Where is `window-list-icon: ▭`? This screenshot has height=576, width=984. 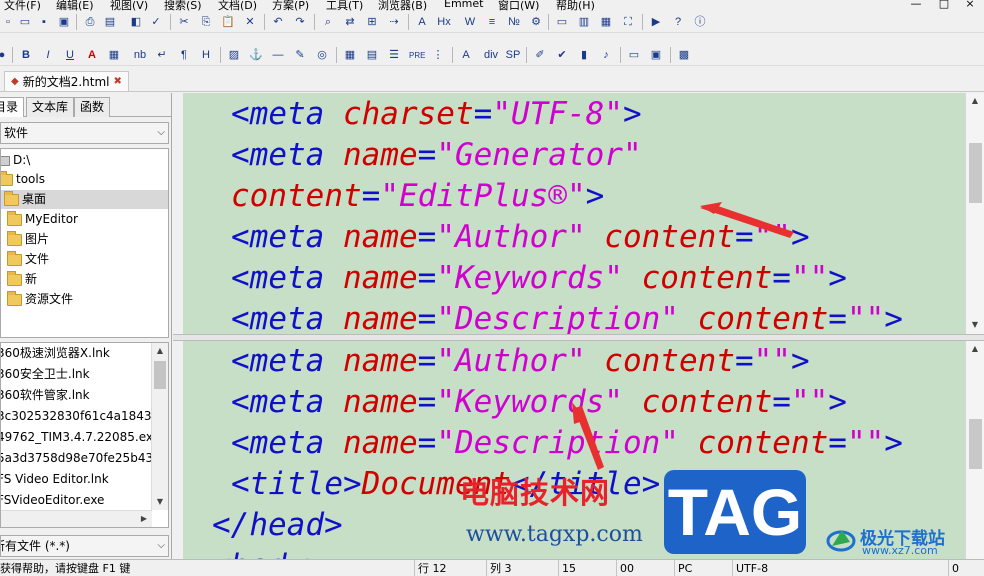
window-list-icon: ▭ is located at coordinates (562, 22).